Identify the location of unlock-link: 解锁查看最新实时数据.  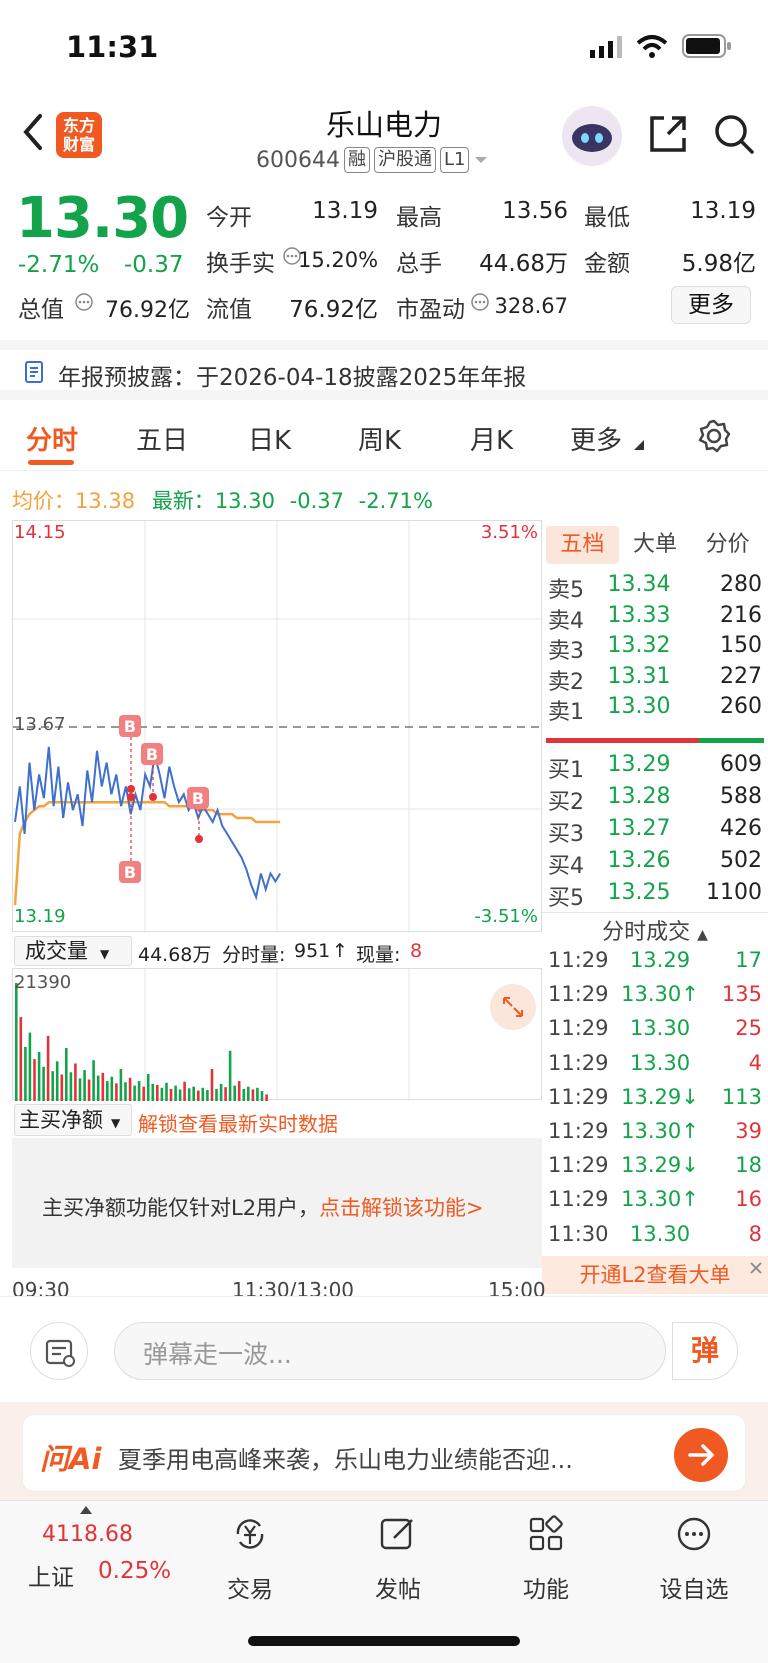
(238, 1122).